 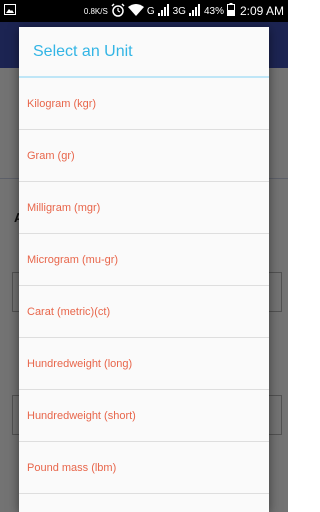 What do you see at coordinates (150, 11) in the screenshot?
I see `carrier-g-label: G` at bounding box center [150, 11].